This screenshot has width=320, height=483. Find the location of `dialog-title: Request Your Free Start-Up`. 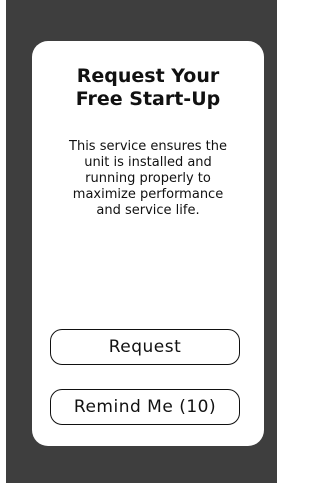

dialog-title: Request Your Free Start-Up is located at coordinates (148, 88).